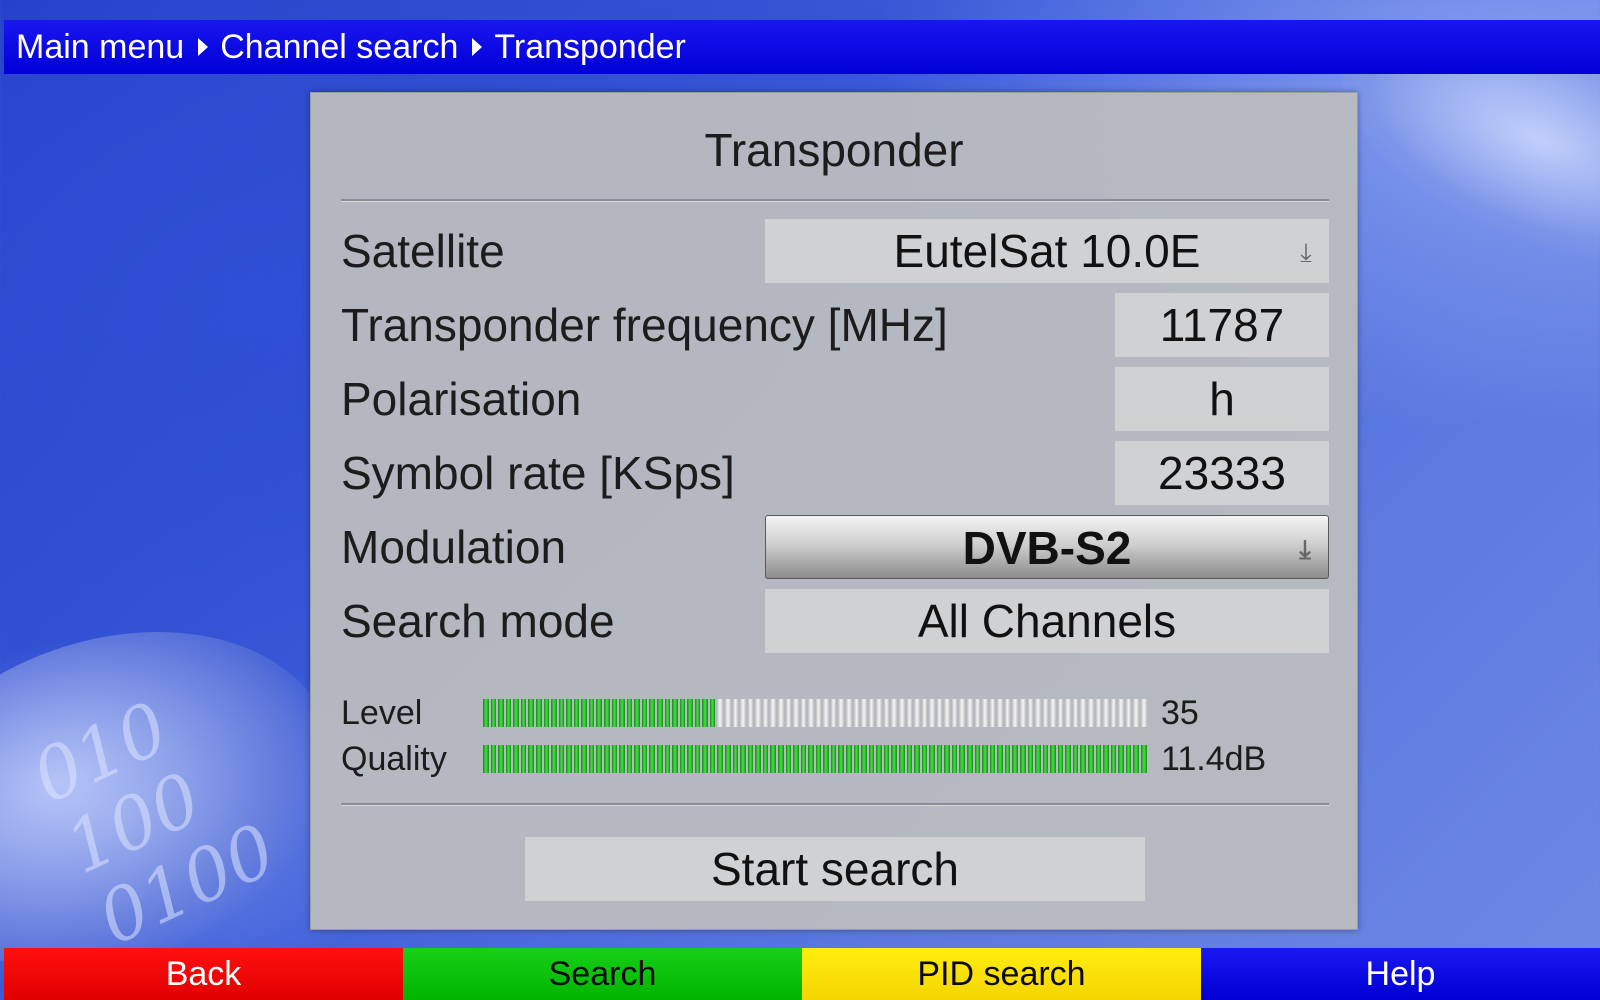 The image size is (1600, 1000). I want to click on polarisation-field: h, so click(1222, 399).